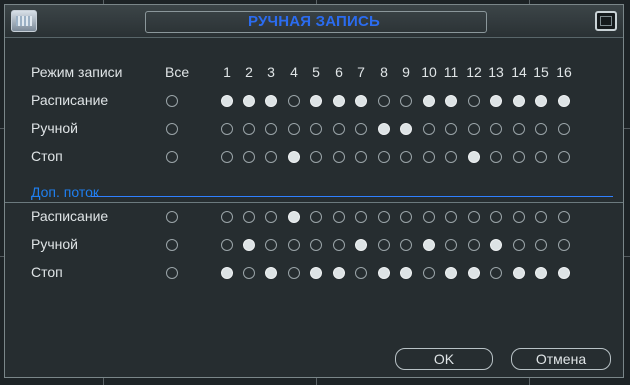 This screenshot has height=385, width=630. What do you see at coordinates (606, 21) in the screenshot?
I see `close-icon` at bounding box center [606, 21].